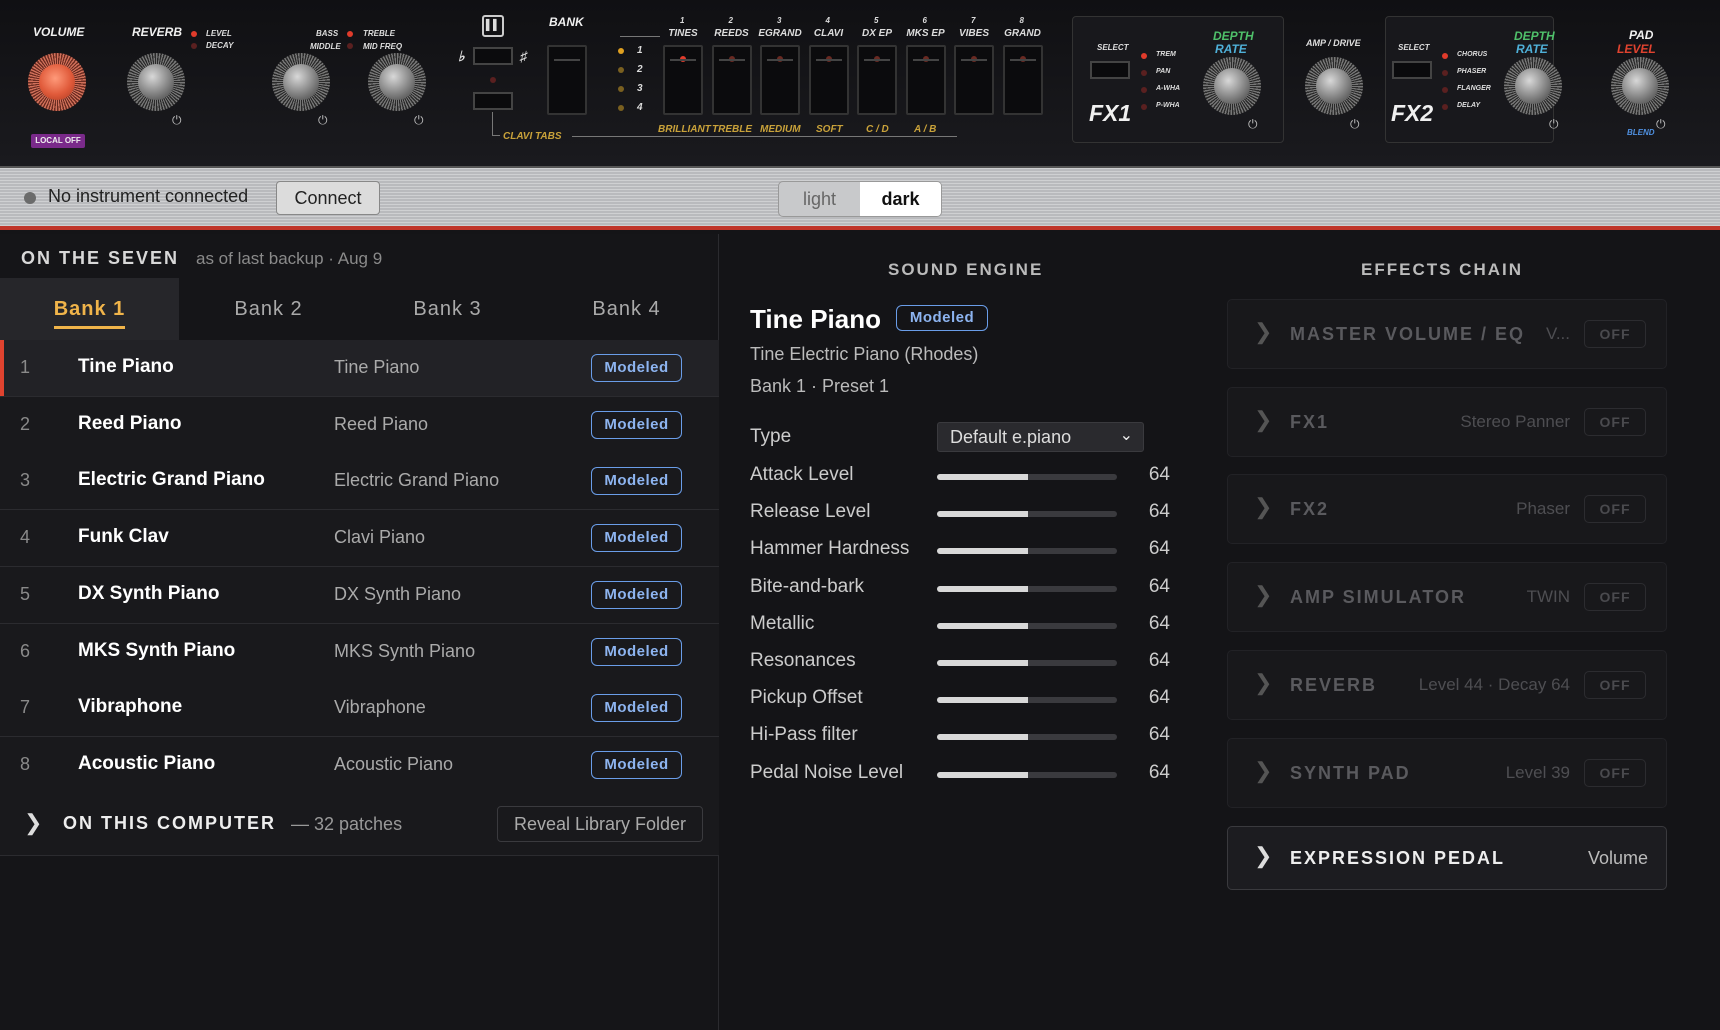  What do you see at coordinates (1447, 597) in the screenshot?
I see `effect-row: ❯ AMP SIMULATOR TWIN OFF` at bounding box center [1447, 597].